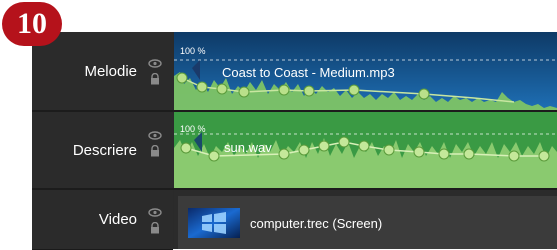 Image resolution: width=557 pixels, height=250 pixels. What do you see at coordinates (32, 24) in the screenshot?
I see `step-number-badge: 10` at bounding box center [32, 24].